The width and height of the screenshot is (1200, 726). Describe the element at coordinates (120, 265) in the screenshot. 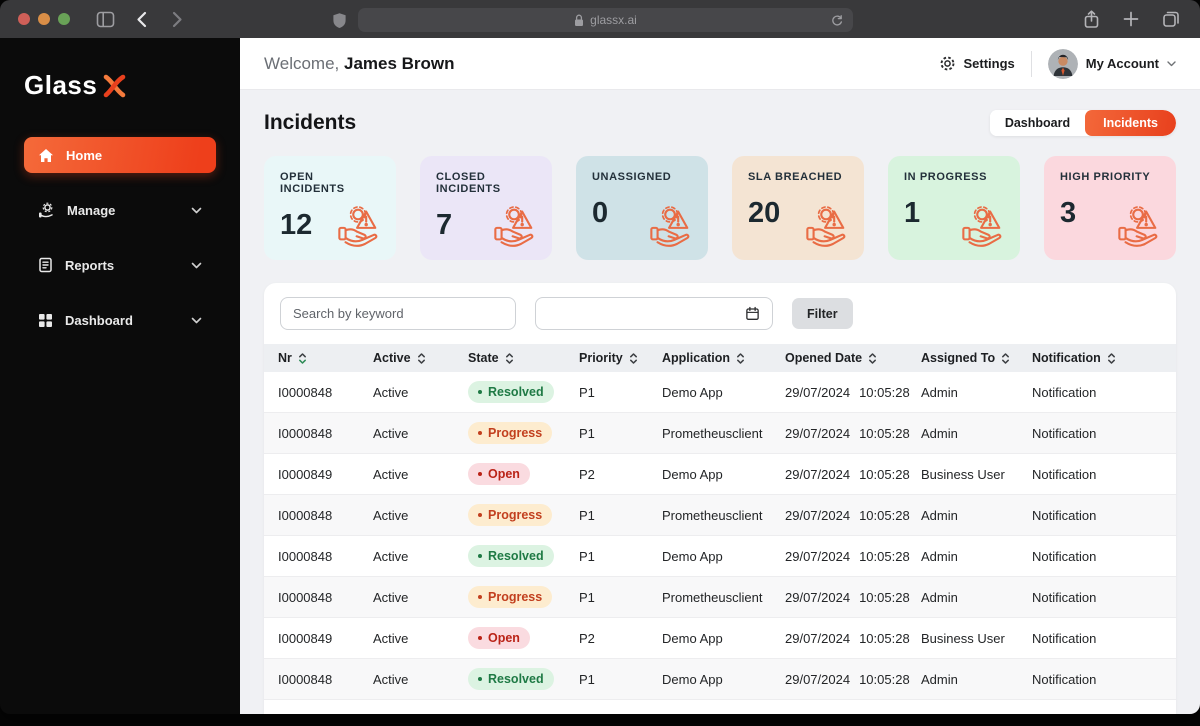

I see `sidebar-item-reports: Reports` at that location.